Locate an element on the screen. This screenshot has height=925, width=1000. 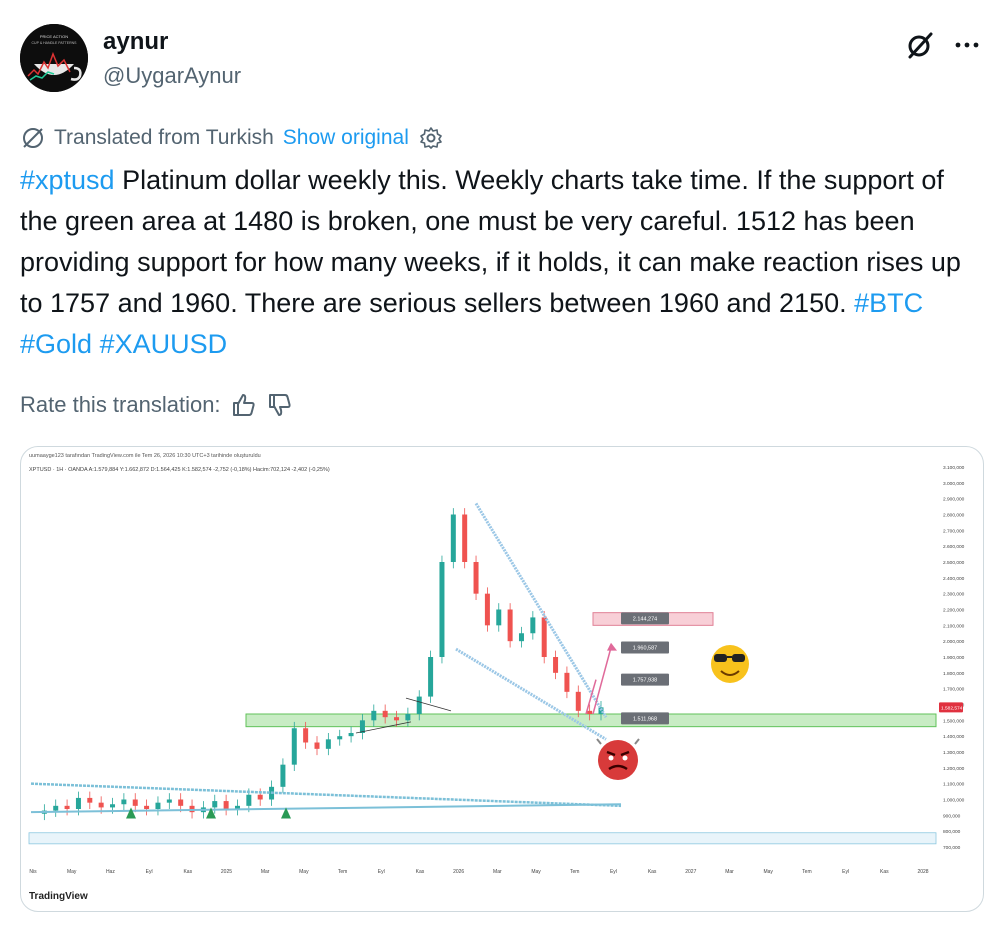
author-name: aynur is located at coordinates (135, 42).